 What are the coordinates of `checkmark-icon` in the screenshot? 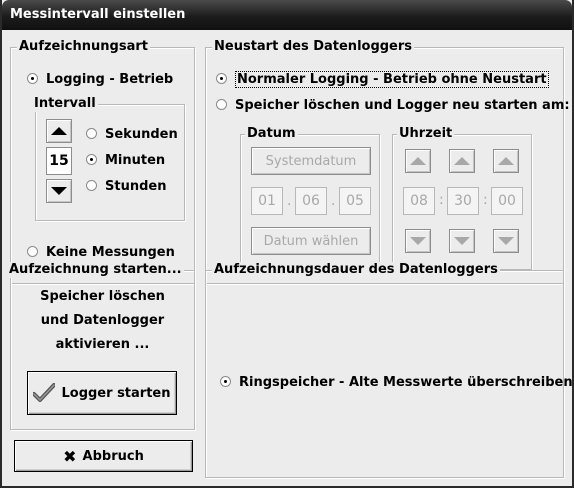 It's located at (44, 392).